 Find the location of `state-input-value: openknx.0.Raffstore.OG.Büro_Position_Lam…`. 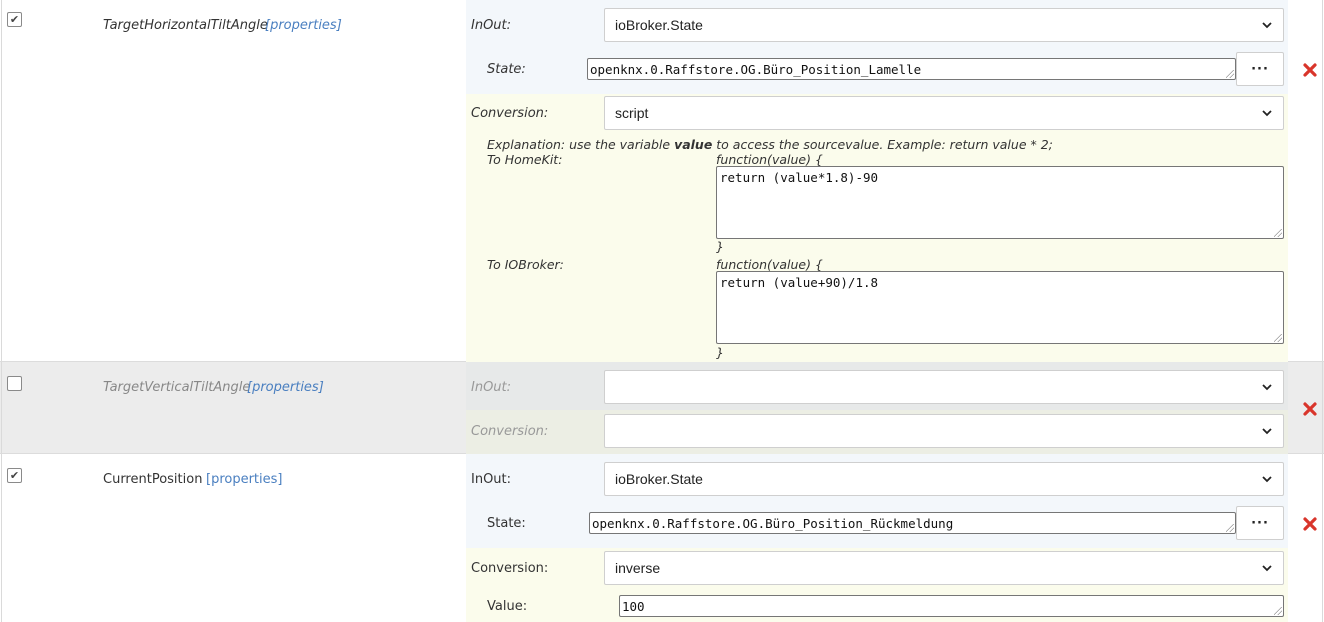

state-input-value: openknx.0.Raffstore.OG.Büro_Position_Lam… is located at coordinates (756, 69).